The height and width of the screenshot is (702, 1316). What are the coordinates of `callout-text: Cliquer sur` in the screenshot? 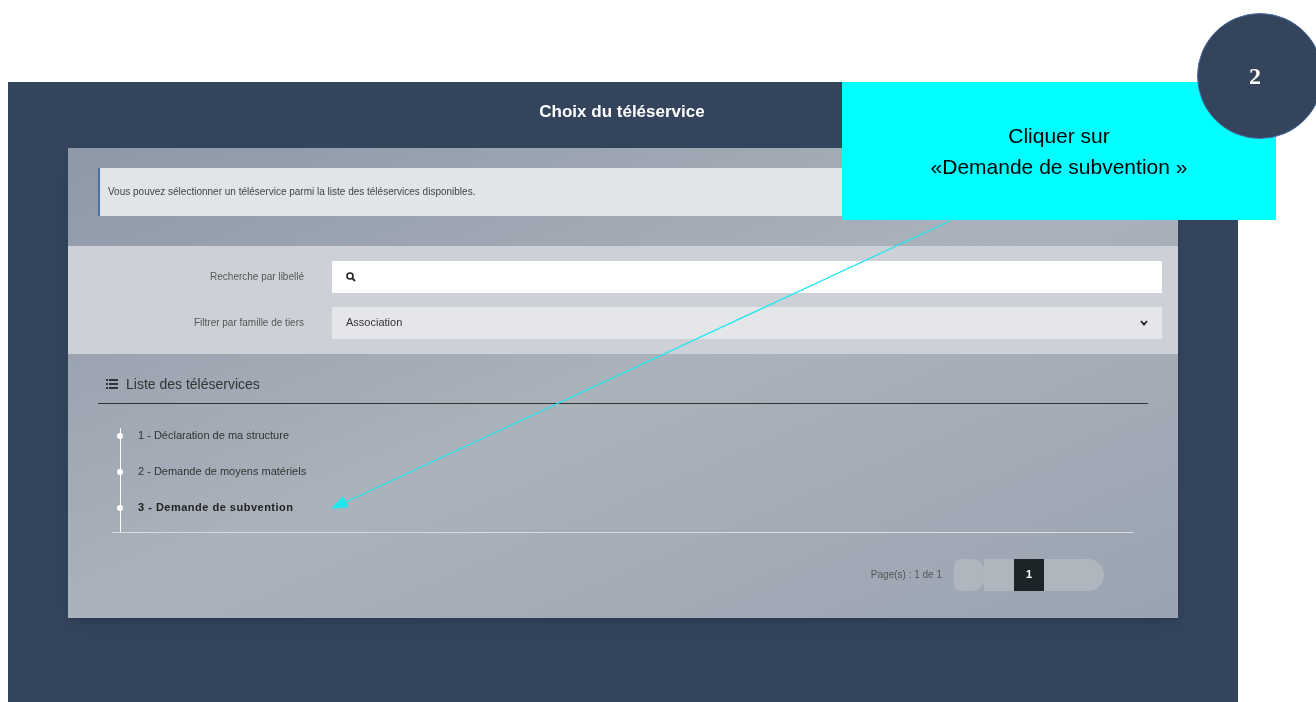 It's located at (1059, 136).